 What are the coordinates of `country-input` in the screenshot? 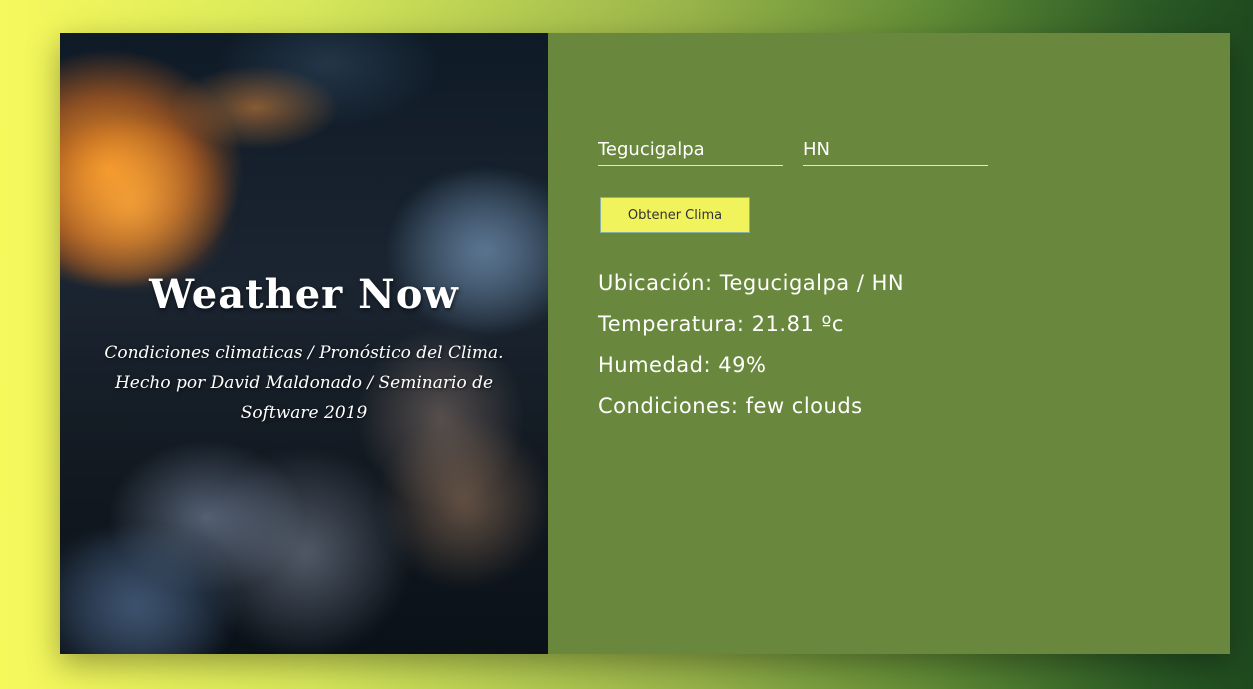 It's located at (895, 149).